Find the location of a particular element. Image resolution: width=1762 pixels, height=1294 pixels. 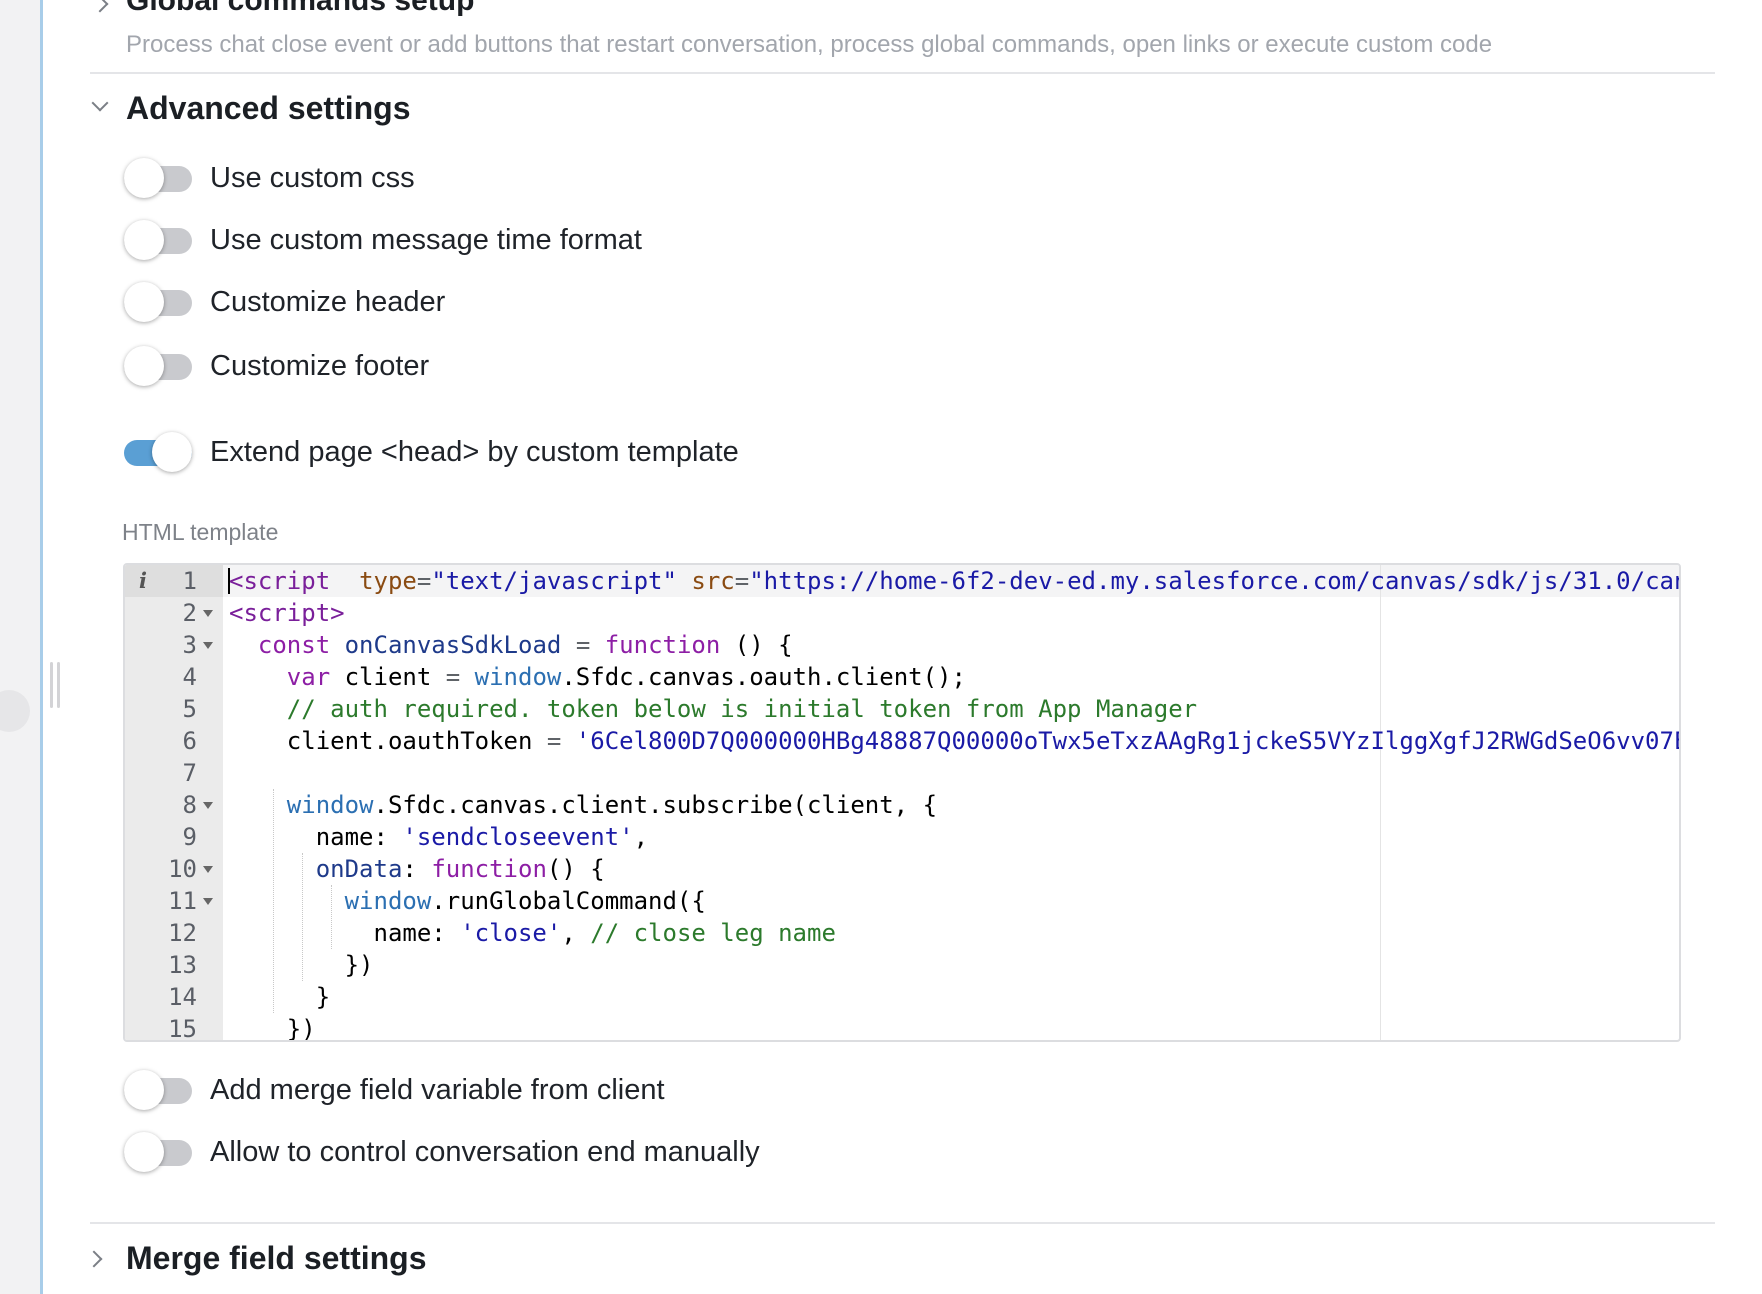

code-token: , is located at coordinates (576, 933).